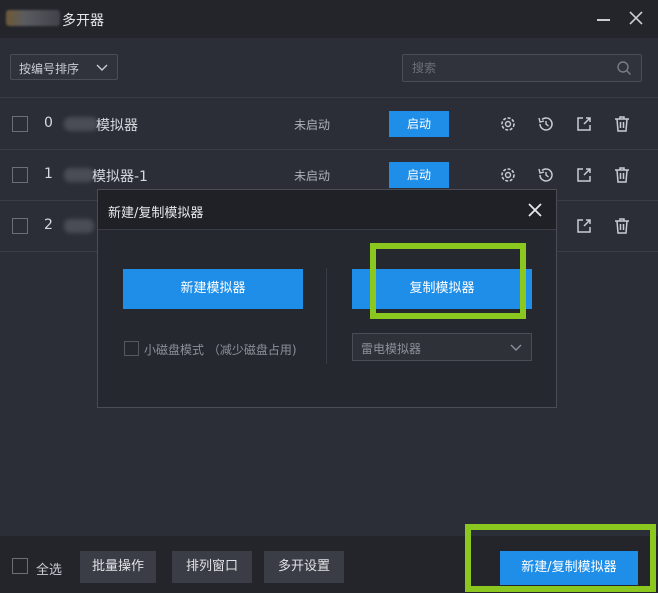  What do you see at coordinates (213, 289) in the screenshot?
I see `new-emulator-button: 新建模拟器` at bounding box center [213, 289].